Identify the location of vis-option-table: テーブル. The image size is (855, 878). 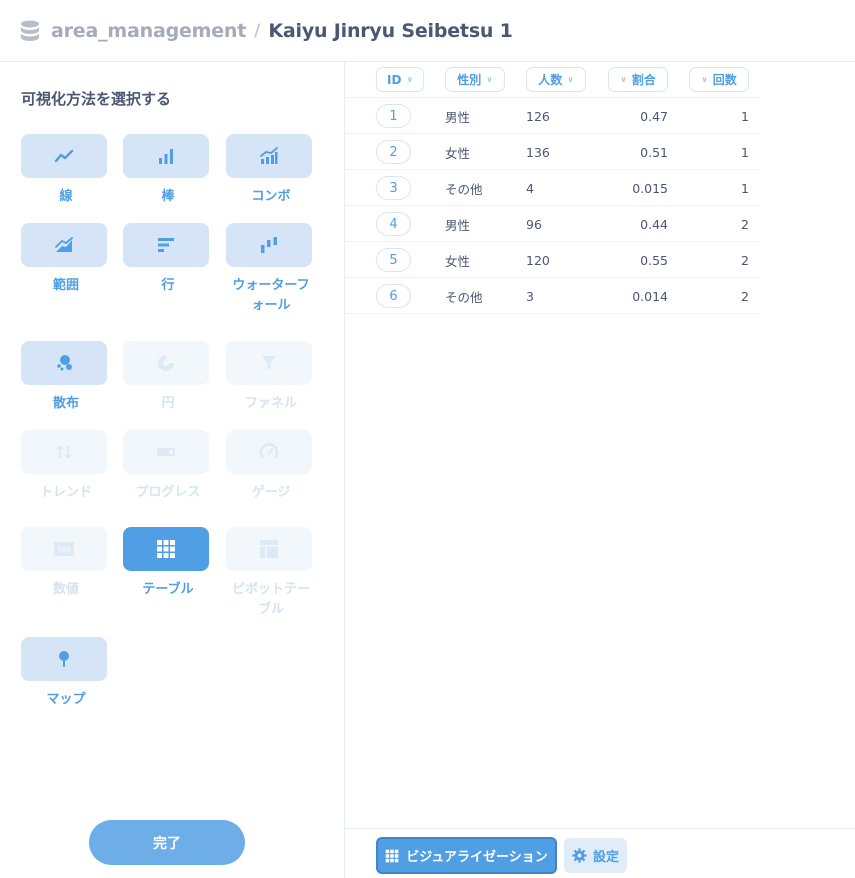
(167, 563).